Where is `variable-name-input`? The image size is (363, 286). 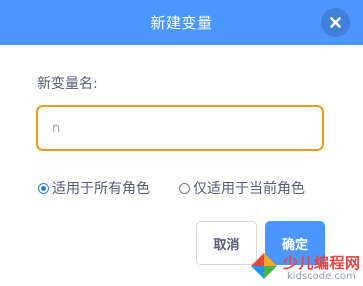
variable-name-input is located at coordinates (180, 128).